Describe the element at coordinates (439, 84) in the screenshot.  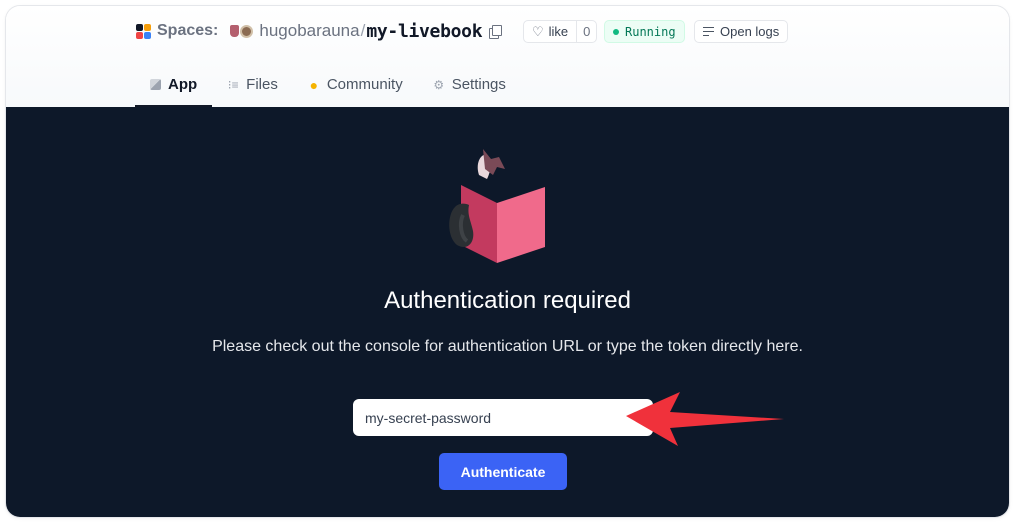
I see `gear-icon: ⚙` at that location.